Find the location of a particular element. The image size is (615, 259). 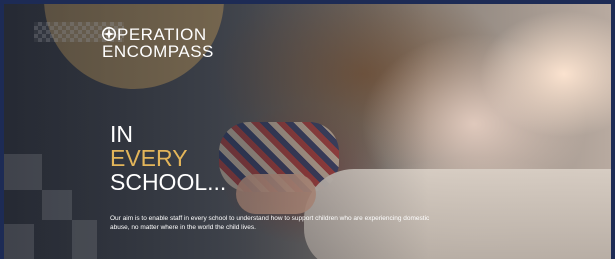

compass-icon is located at coordinates (109, 34).